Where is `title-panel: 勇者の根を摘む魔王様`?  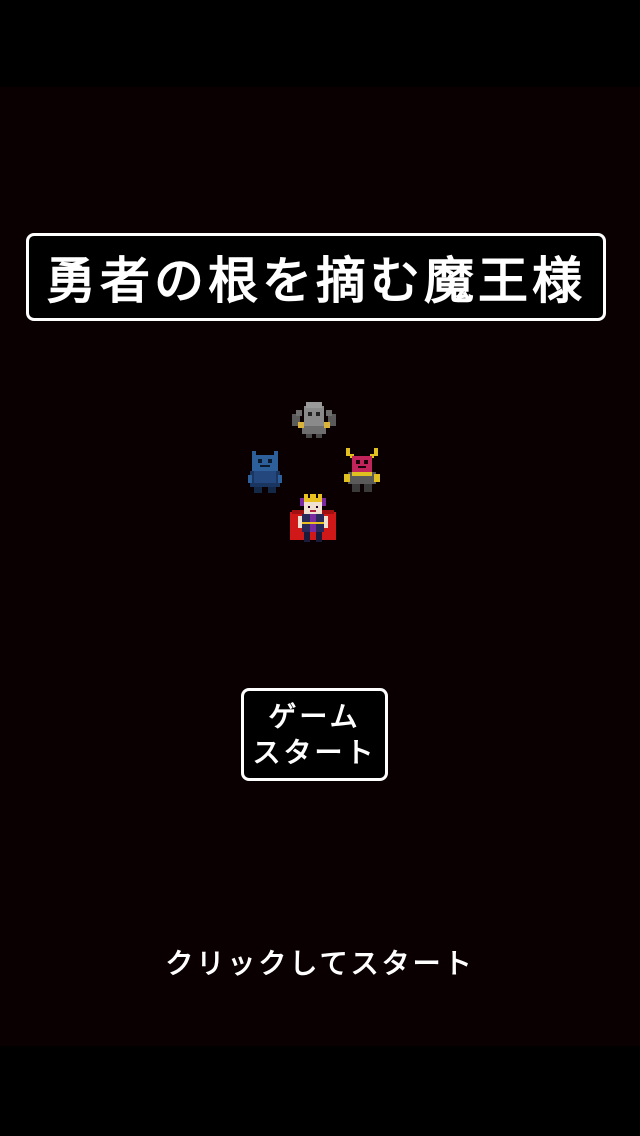 title-panel: 勇者の根を摘む魔王様 is located at coordinates (316, 277).